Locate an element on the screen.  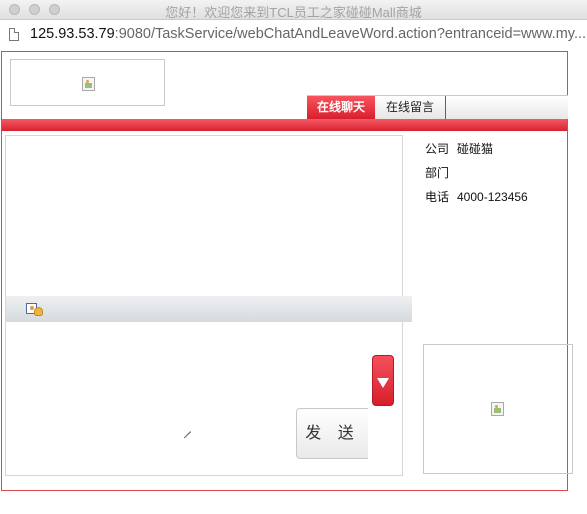
company-label: 公司 is located at coordinates (437, 149).